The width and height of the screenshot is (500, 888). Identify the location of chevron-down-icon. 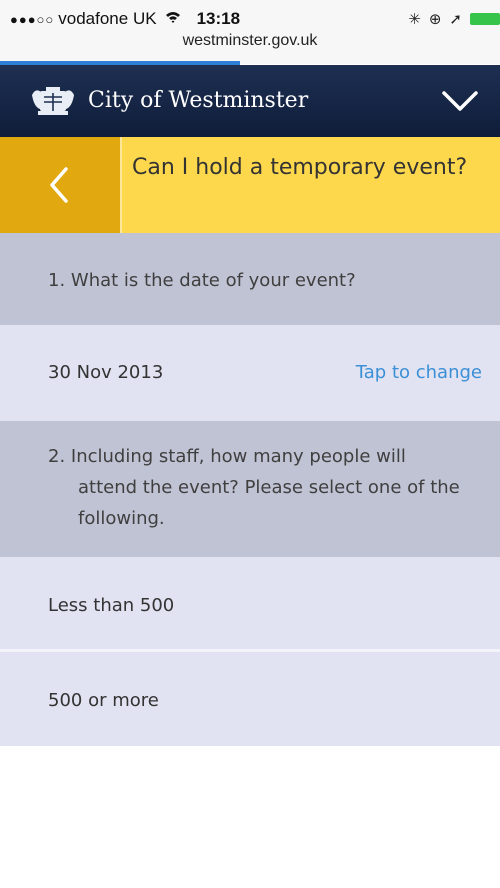
(460, 101).